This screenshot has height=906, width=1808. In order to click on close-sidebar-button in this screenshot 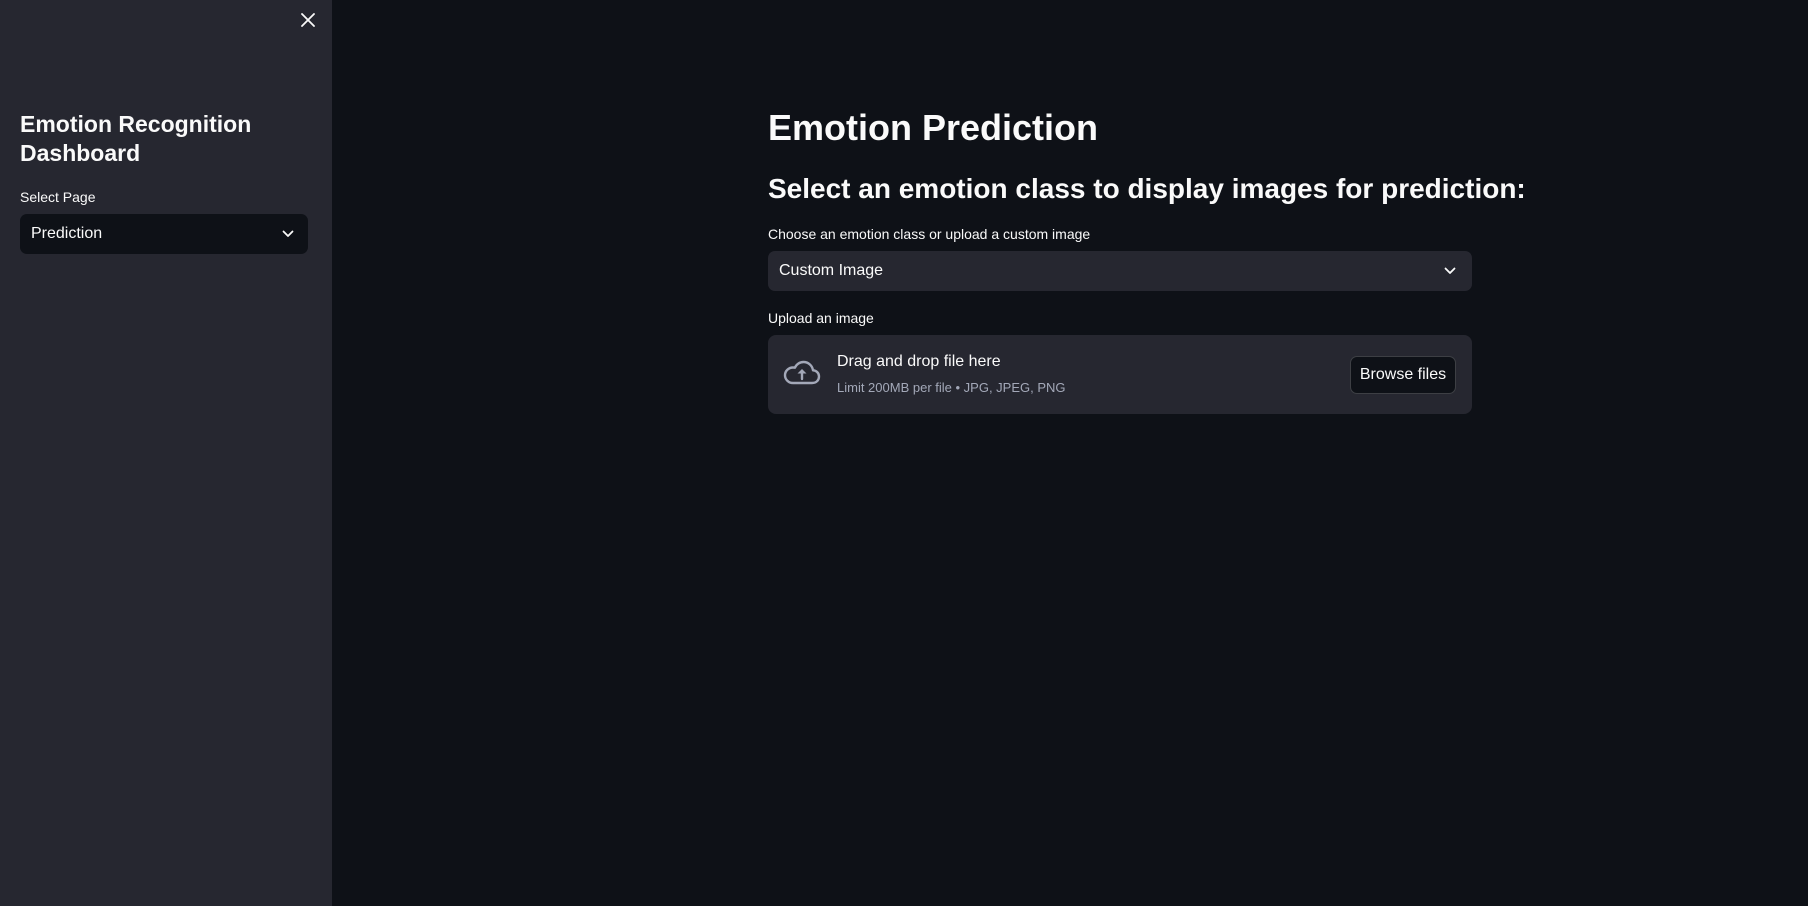, I will do `click(308, 20)`.